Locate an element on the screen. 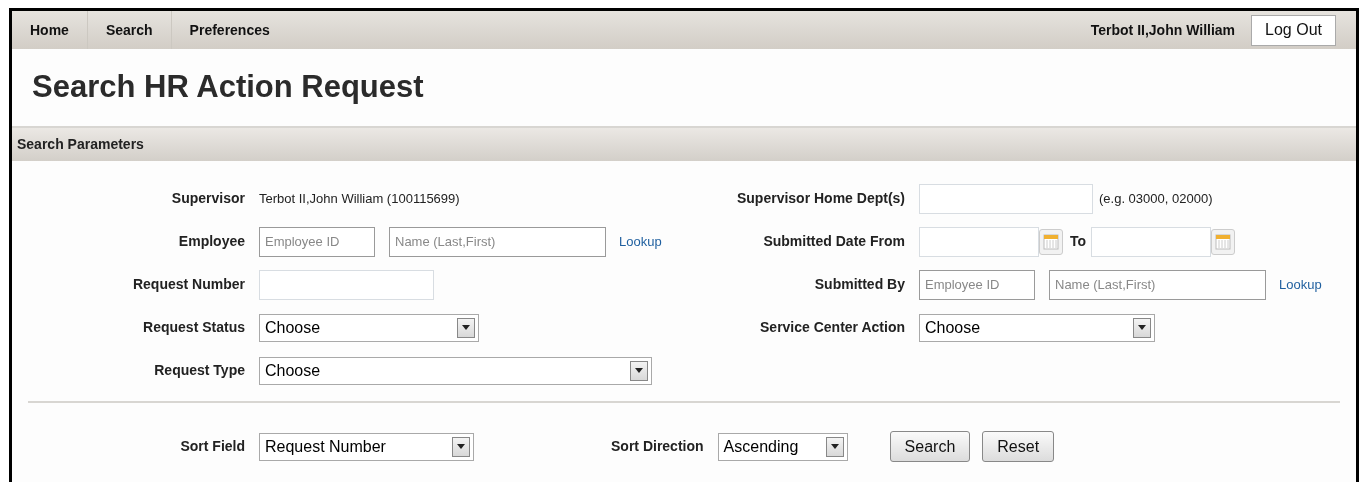 The width and height of the screenshot is (1368, 482). page-title: Search HR Action Request is located at coordinates (228, 87).